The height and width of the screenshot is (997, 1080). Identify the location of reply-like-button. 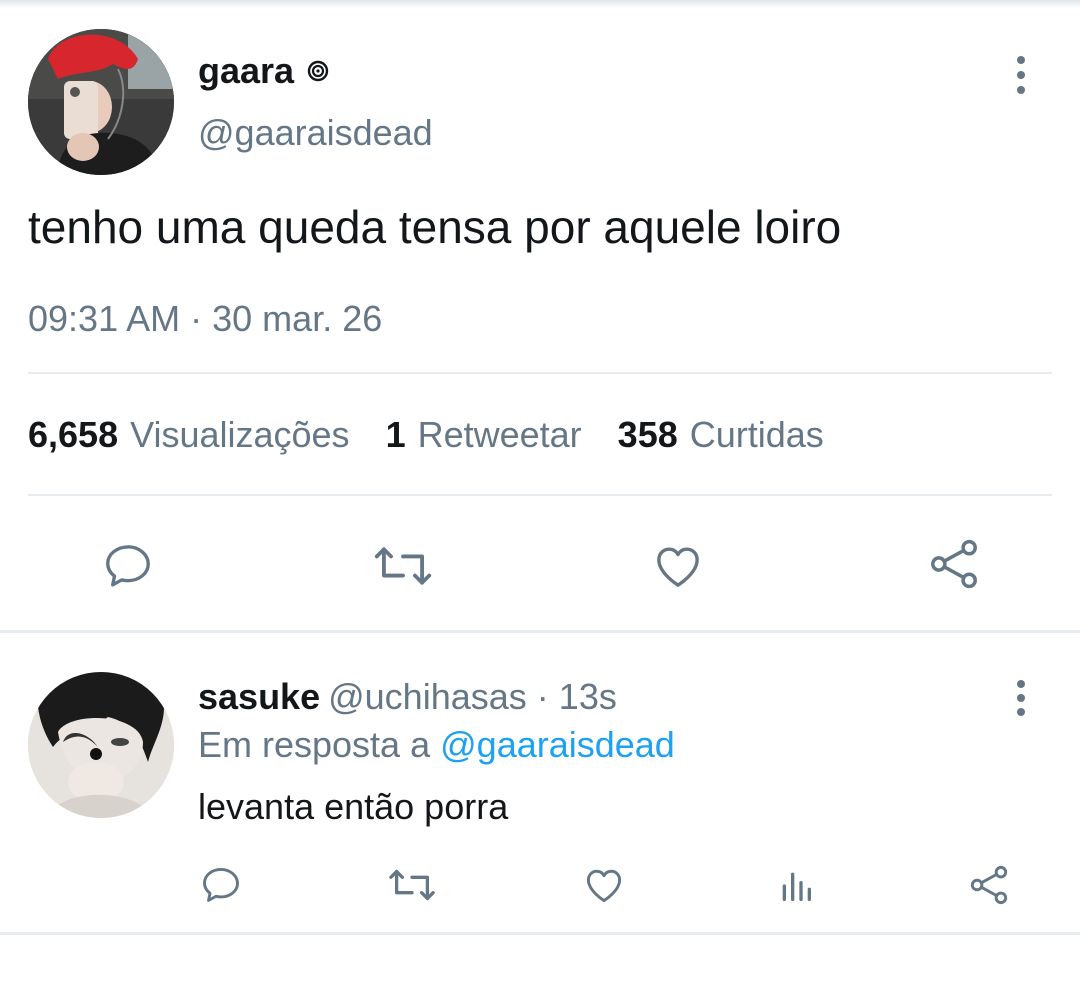
(604, 885).